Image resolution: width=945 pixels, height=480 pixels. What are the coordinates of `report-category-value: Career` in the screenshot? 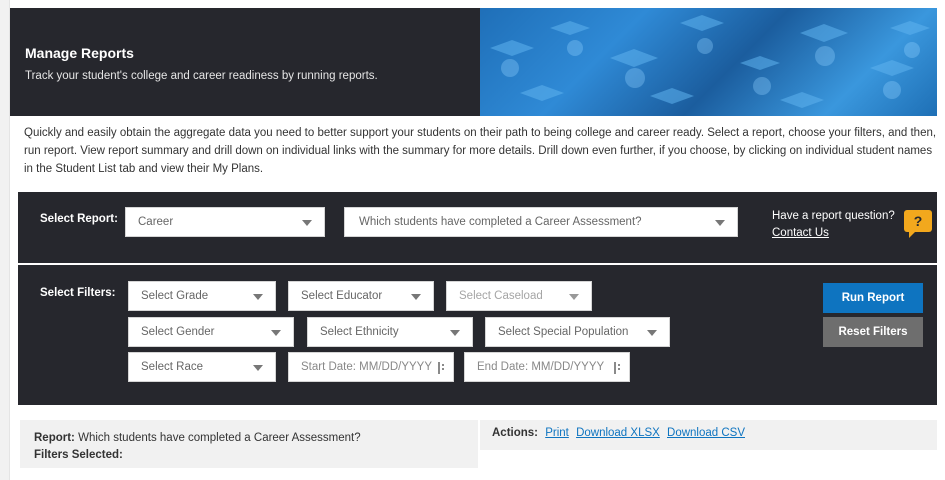 It's located at (156, 222).